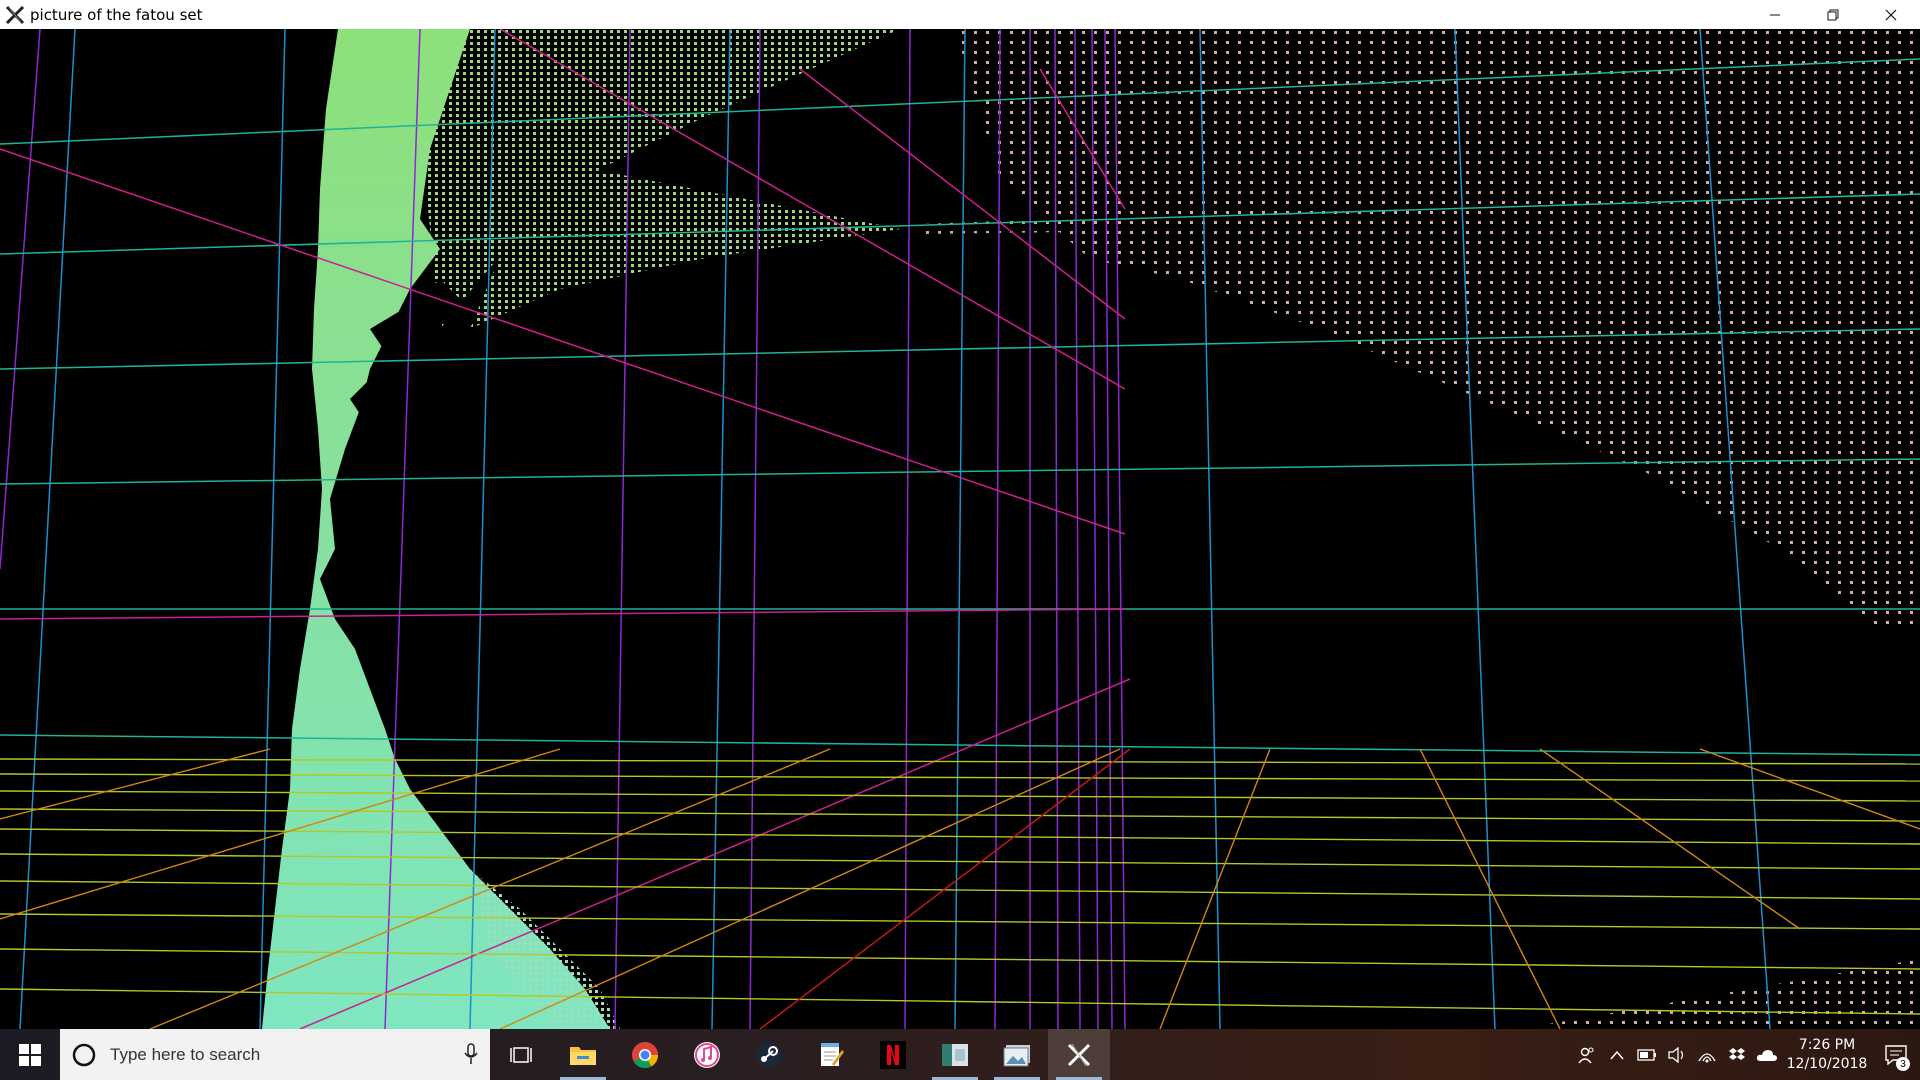 The width and height of the screenshot is (1920, 1080). Describe the element at coordinates (1707, 1054) in the screenshot. I see `wifi-icon` at that location.